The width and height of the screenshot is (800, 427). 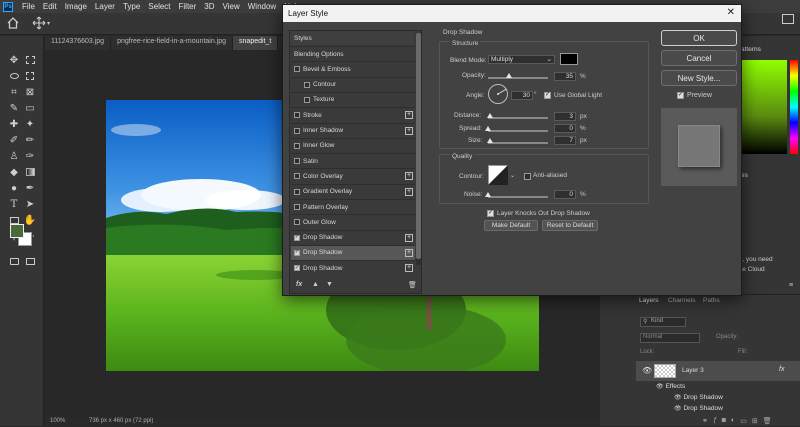 I want to click on color-picker, so click(x=764, y=107).